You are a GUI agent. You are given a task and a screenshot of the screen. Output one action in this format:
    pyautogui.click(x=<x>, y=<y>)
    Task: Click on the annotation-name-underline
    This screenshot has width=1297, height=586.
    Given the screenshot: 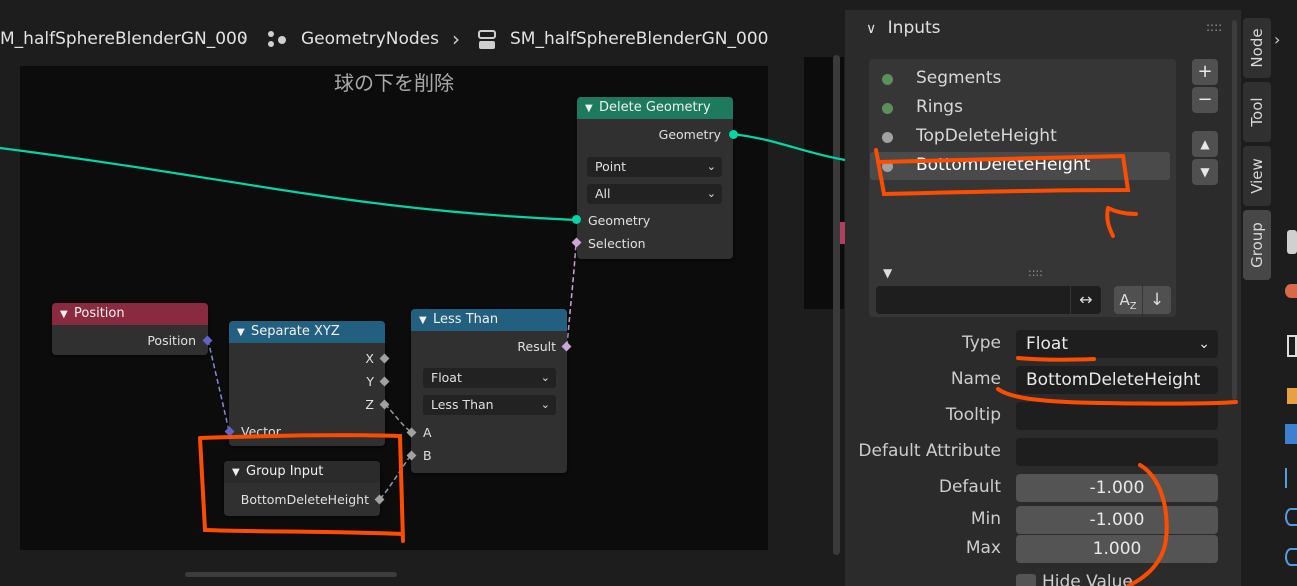 What is the action you would take?
    pyautogui.click(x=1117, y=396)
    